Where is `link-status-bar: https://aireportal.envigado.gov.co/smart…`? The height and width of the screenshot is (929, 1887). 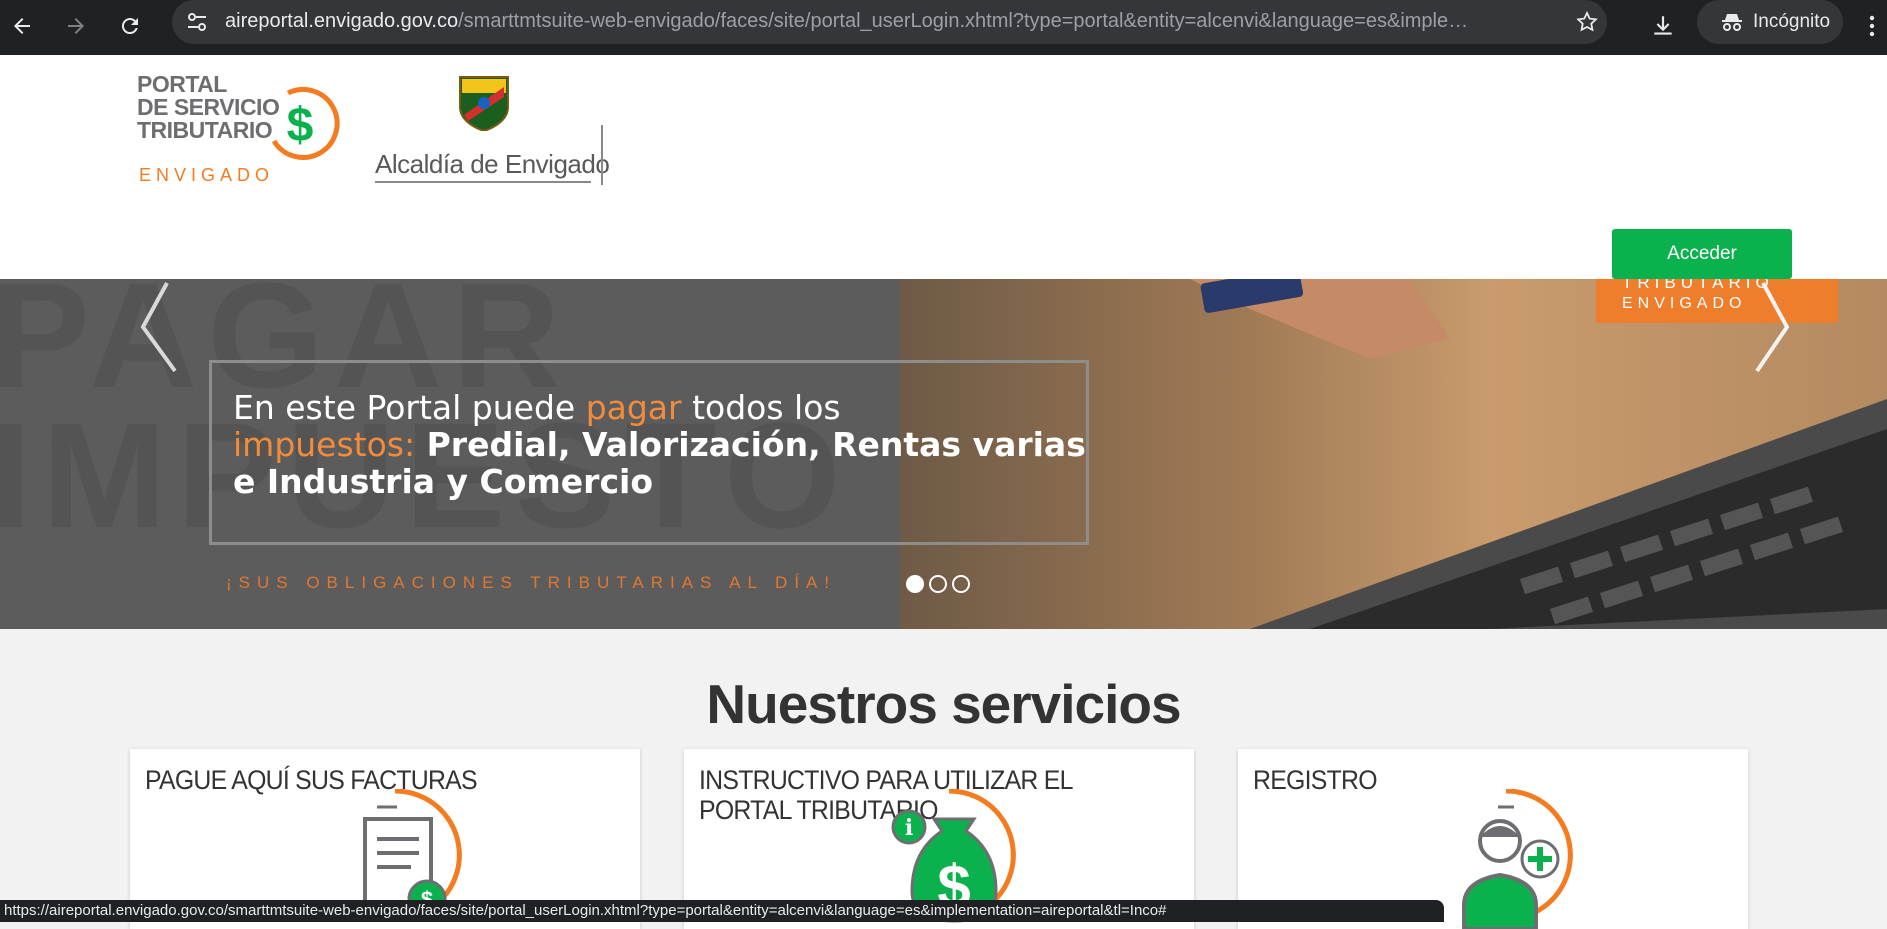 link-status-bar: https://aireportal.envigado.gov.co/smart… is located at coordinates (722, 911).